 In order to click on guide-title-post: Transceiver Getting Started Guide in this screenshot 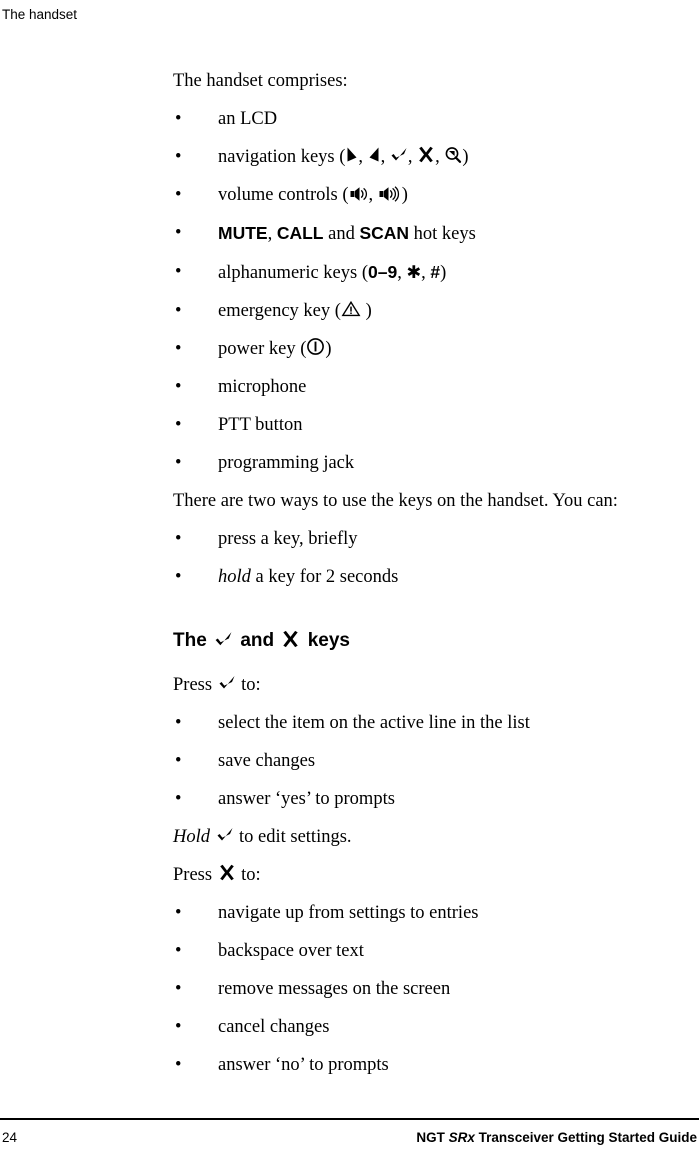, I will do `click(585, 1137)`.